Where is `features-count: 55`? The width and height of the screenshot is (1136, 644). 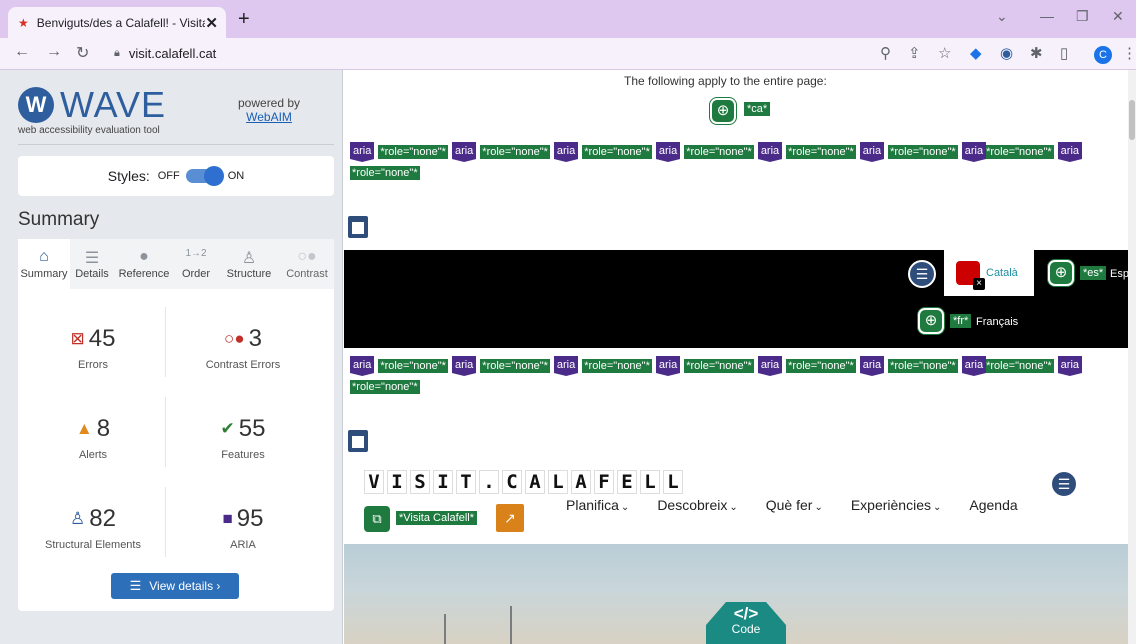 features-count: 55 is located at coordinates (252, 428).